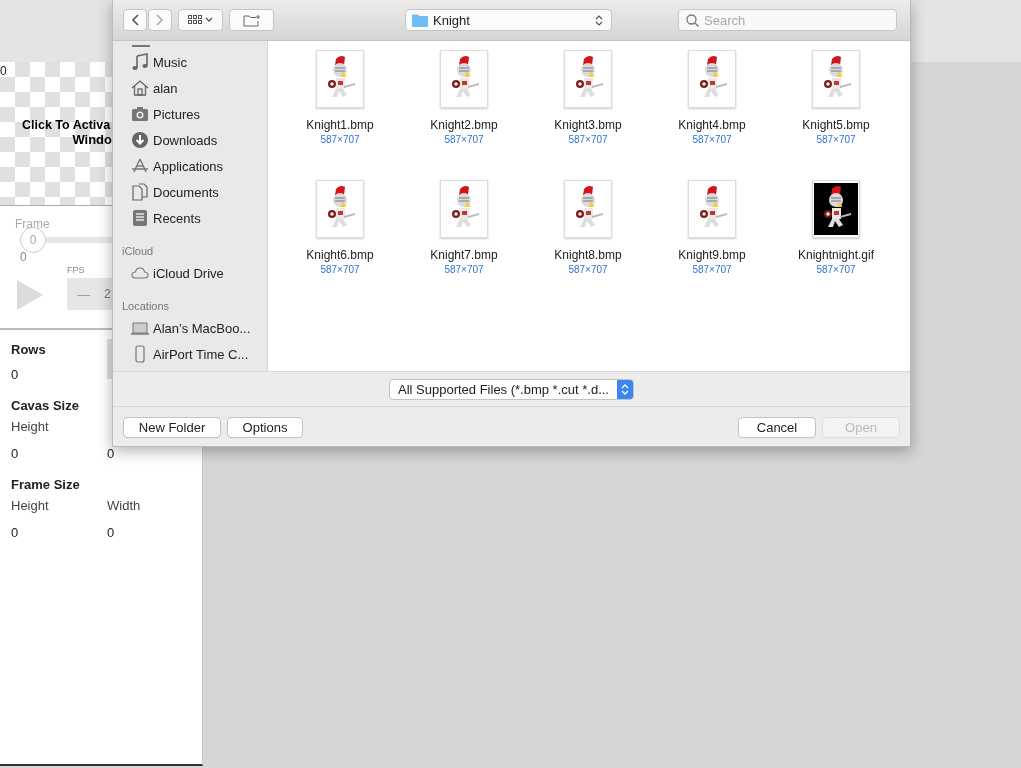 The width and height of the screenshot is (1021, 768). I want to click on sidebar-heading: Locations, so click(146, 306).